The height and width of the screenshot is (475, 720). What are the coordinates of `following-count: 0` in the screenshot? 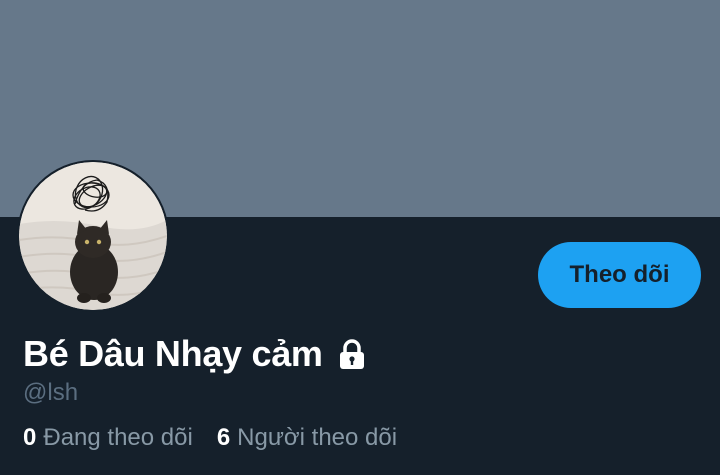 It's located at (30, 437).